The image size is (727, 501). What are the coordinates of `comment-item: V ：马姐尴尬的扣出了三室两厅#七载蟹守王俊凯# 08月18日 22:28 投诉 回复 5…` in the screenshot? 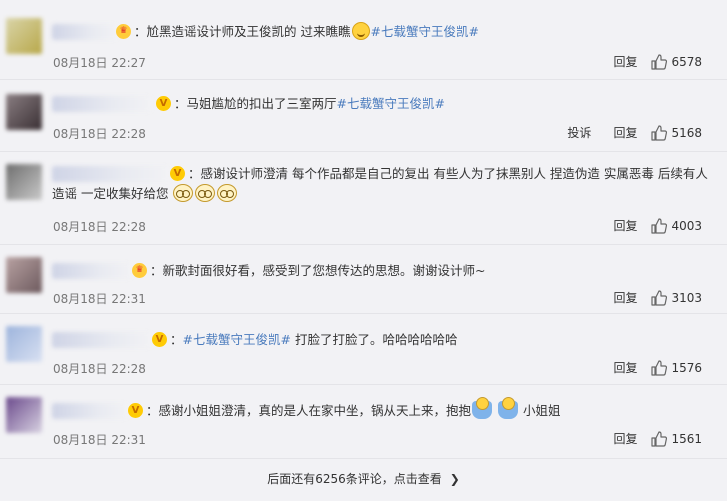 It's located at (363, 116).